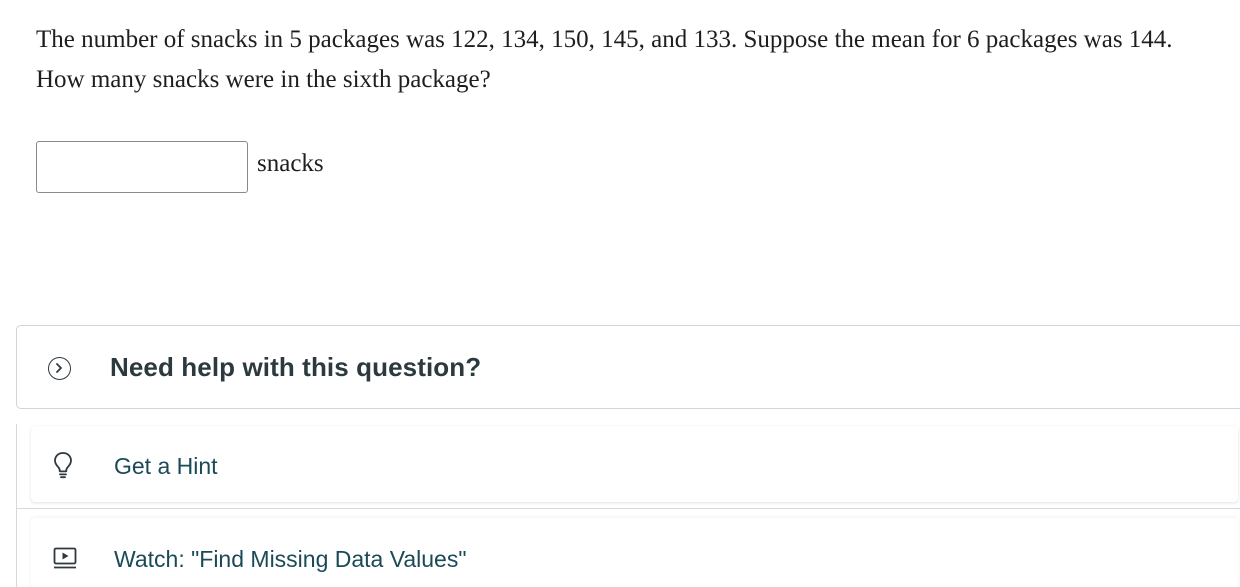 The image size is (1240, 587). I want to click on answer-input, so click(142, 167).